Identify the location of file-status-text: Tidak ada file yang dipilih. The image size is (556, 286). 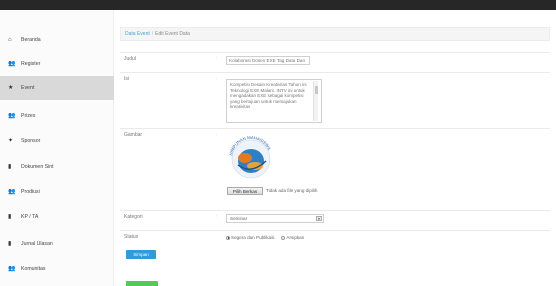
(292, 190).